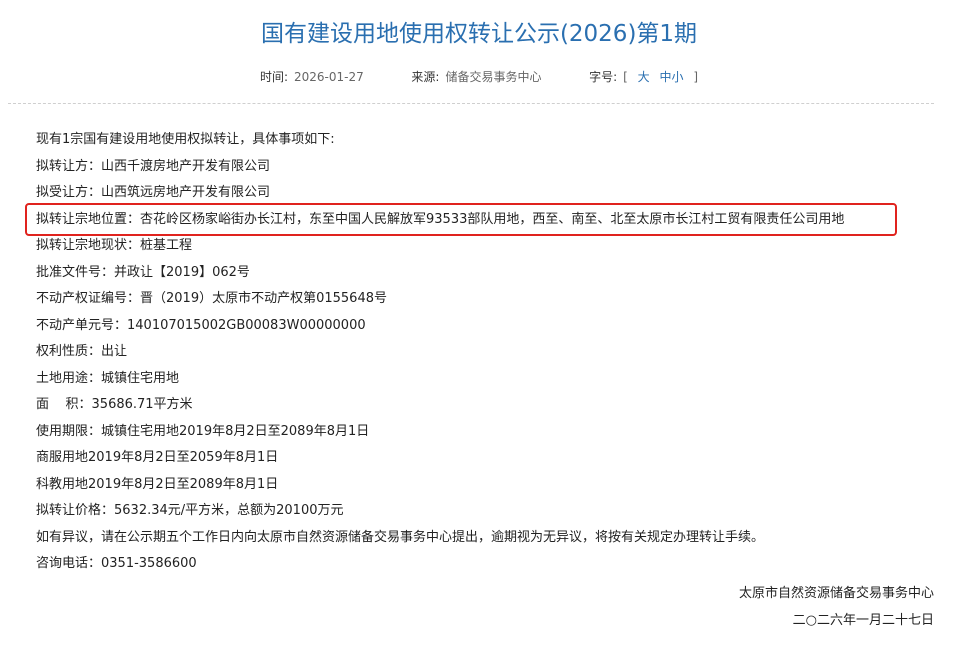 Image resolution: width=958 pixels, height=647 pixels. Describe the element at coordinates (157, 484) in the screenshot. I see `term-line-3: 科教用地2019年8月2日至2089年8月1日` at that location.